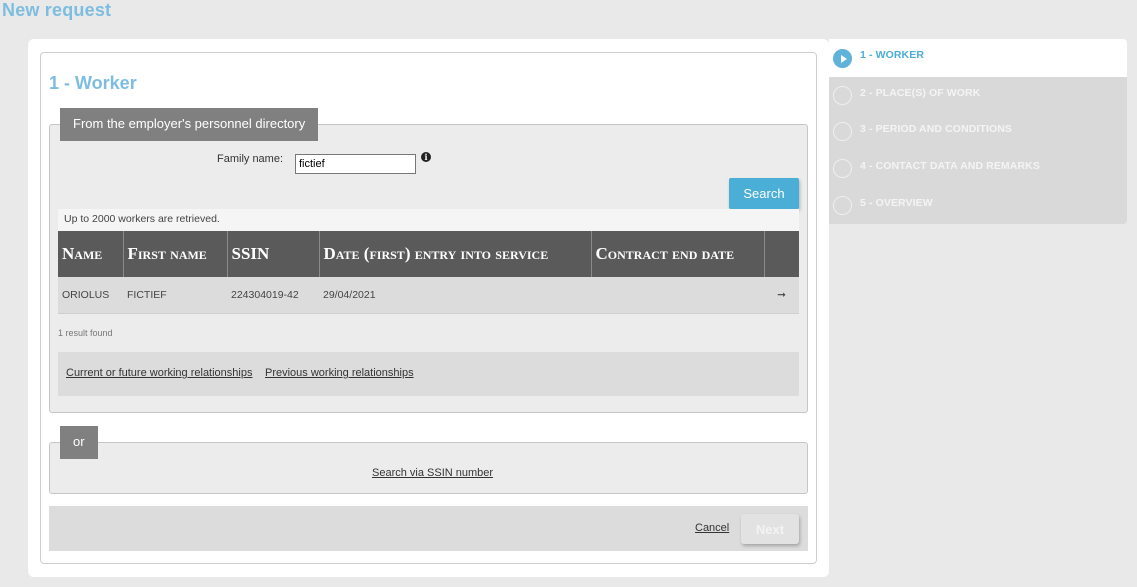 The height and width of the screenshot is (587, 1137). What do you see at coordinates (90, 295) in the screenshot?
I see `cell-name: ORIOLUS` at bounding box center [90, 295].